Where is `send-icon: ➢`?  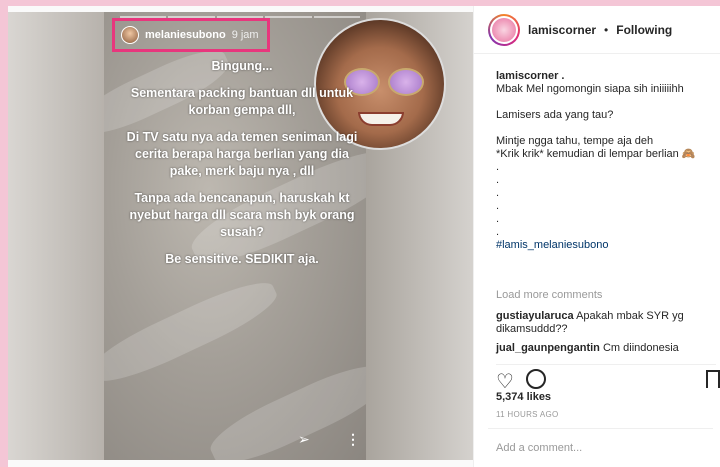 send-icon: ➢ is located at coordinates (304, 439).